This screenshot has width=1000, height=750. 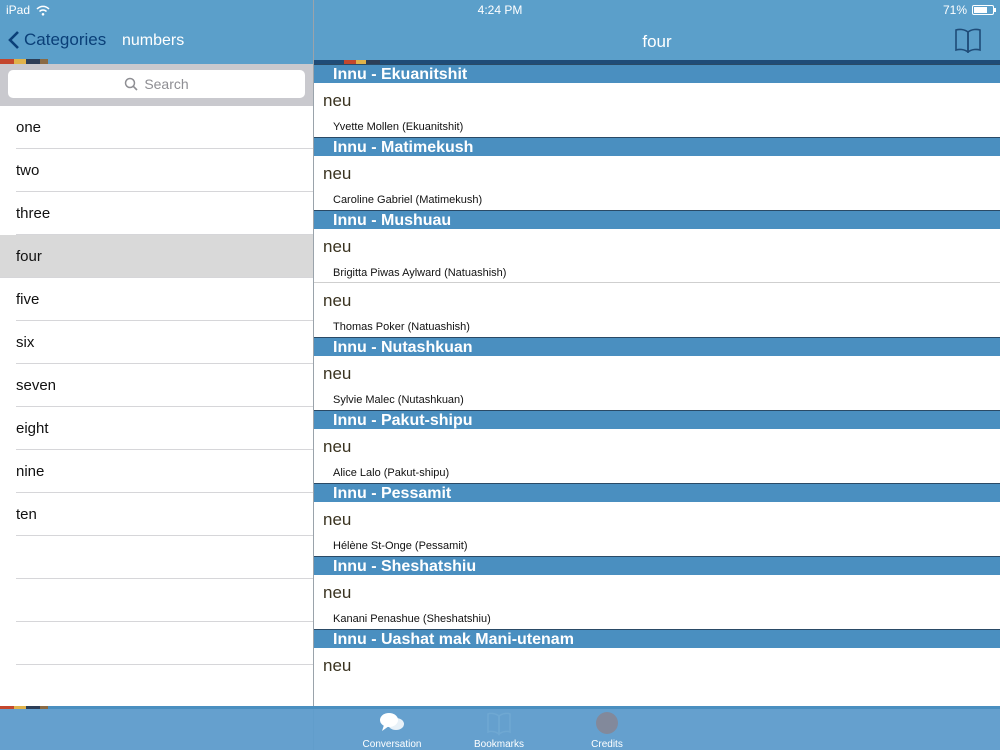 I want to click on tab-label: Conversation, so click(x=392, y=744).